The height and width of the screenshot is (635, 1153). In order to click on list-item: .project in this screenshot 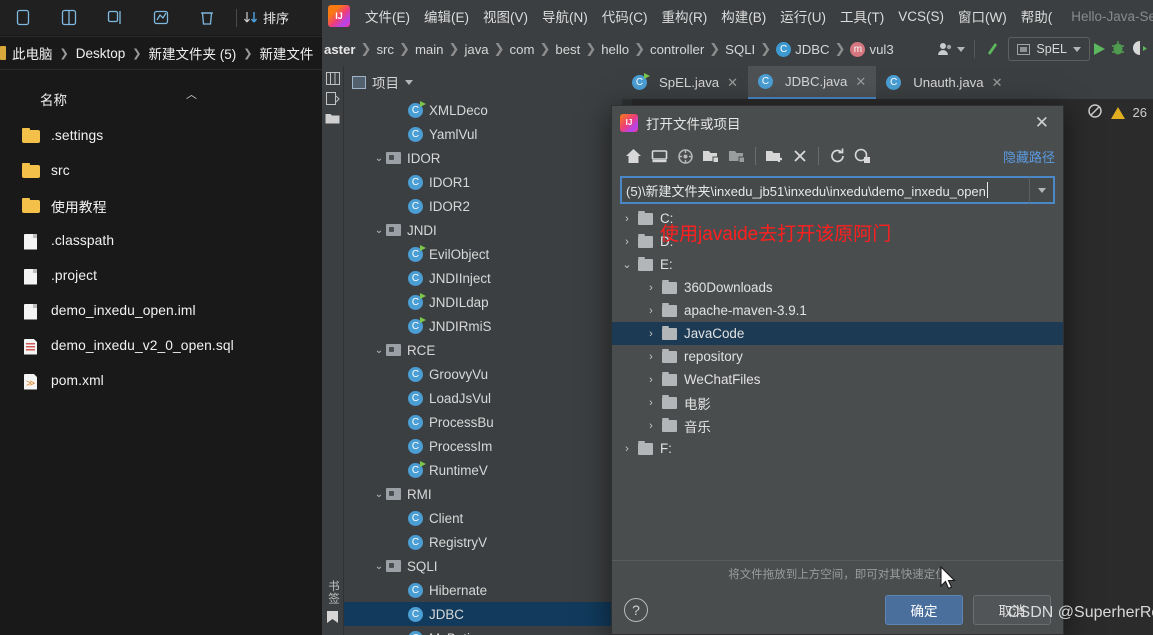, I will do `click(161, 275)`.